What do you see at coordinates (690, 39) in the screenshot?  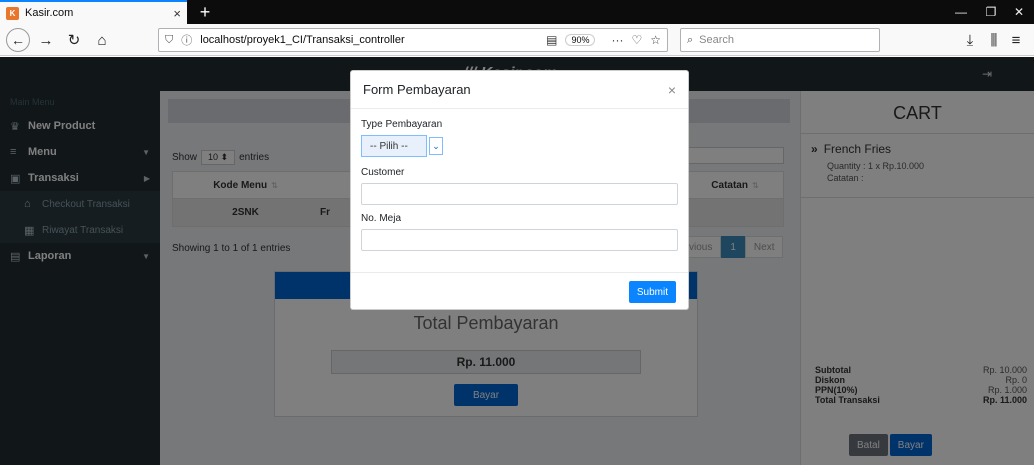 I see `search-icon: ⌕` at bounding box center [690, 39].